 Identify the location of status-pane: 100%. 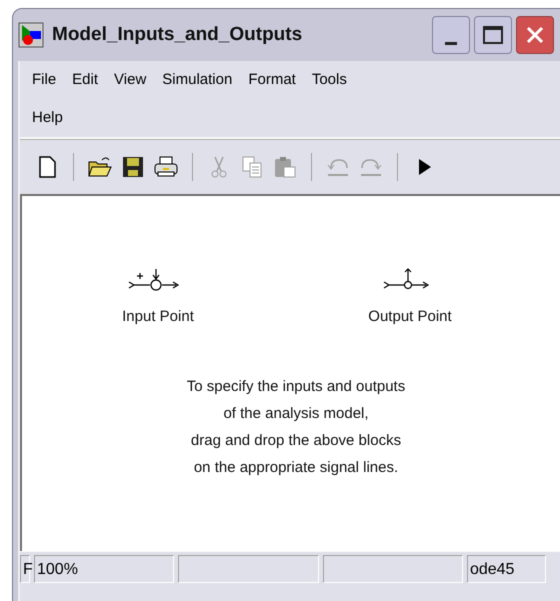
(104, 568).